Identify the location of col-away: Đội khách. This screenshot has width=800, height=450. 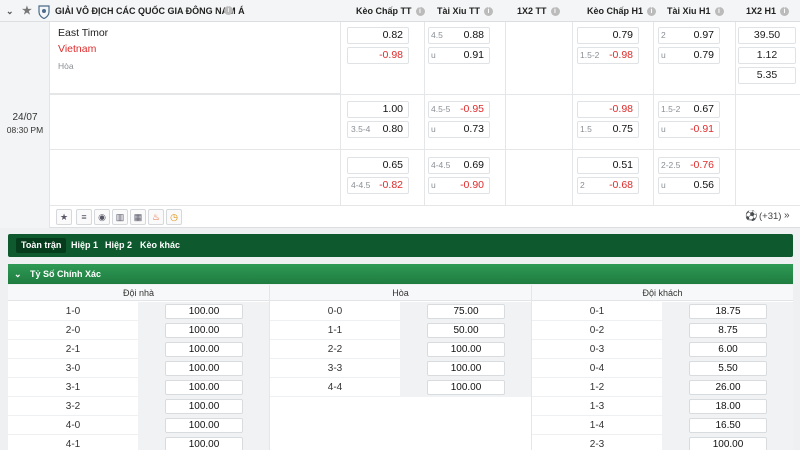
(662, 293).